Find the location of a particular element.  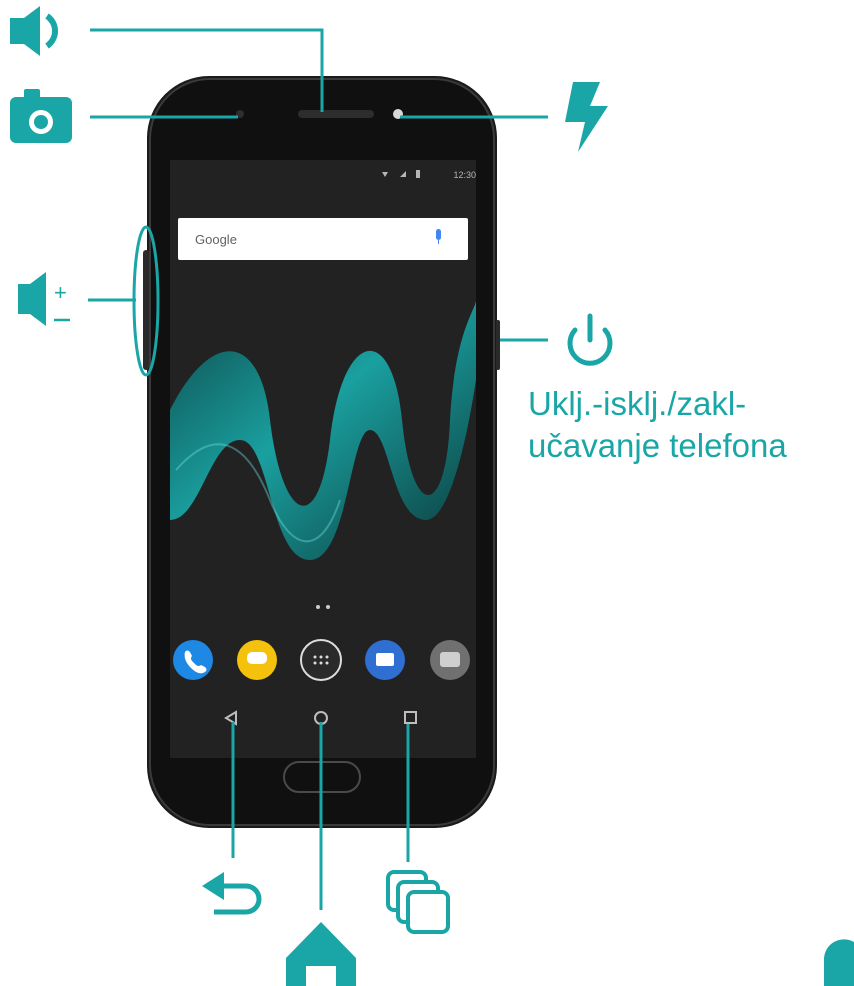

back-arrow-icon is located at coordinates (232, 893).